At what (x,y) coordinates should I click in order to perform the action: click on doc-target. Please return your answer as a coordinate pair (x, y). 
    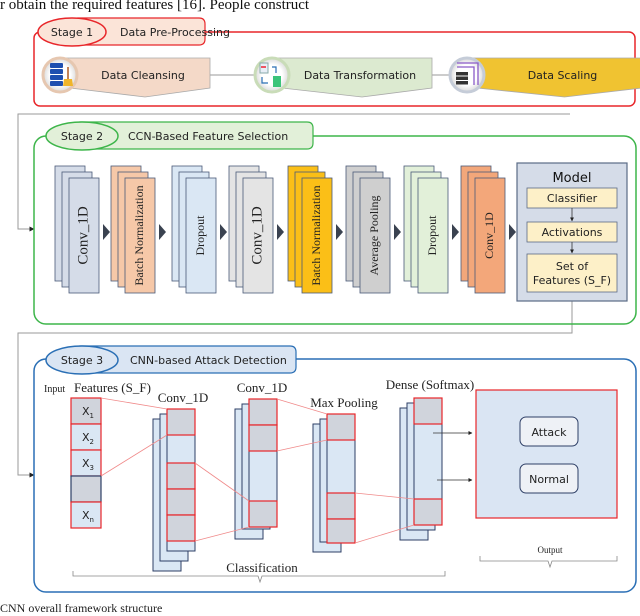
    Looking at the image, I should click on (277, 81).